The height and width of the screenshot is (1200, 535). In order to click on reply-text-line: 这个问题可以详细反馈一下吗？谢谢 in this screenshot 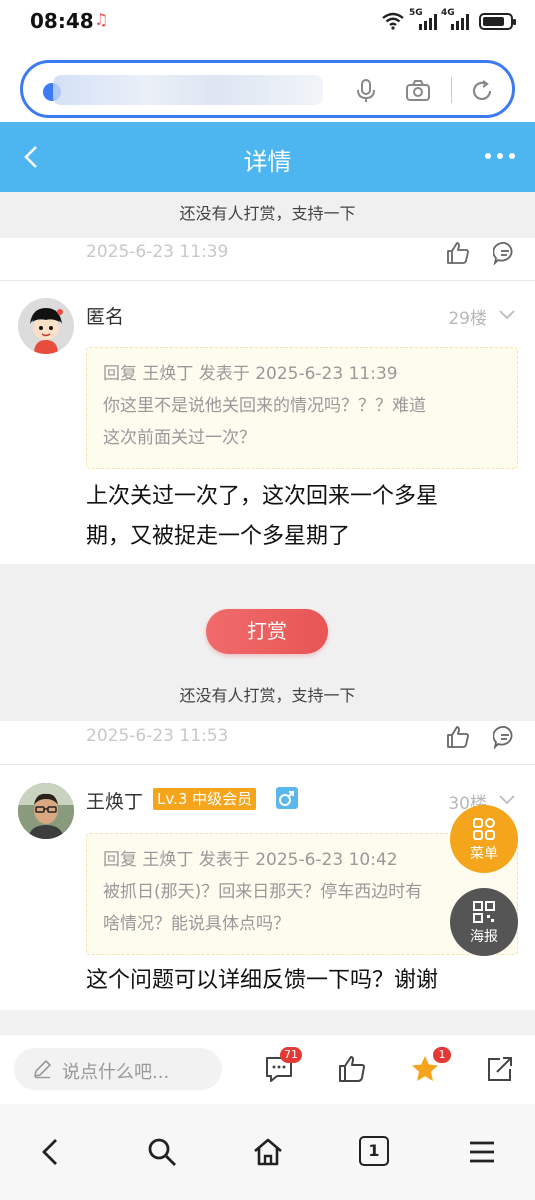, I will do `click(262, 980)`.